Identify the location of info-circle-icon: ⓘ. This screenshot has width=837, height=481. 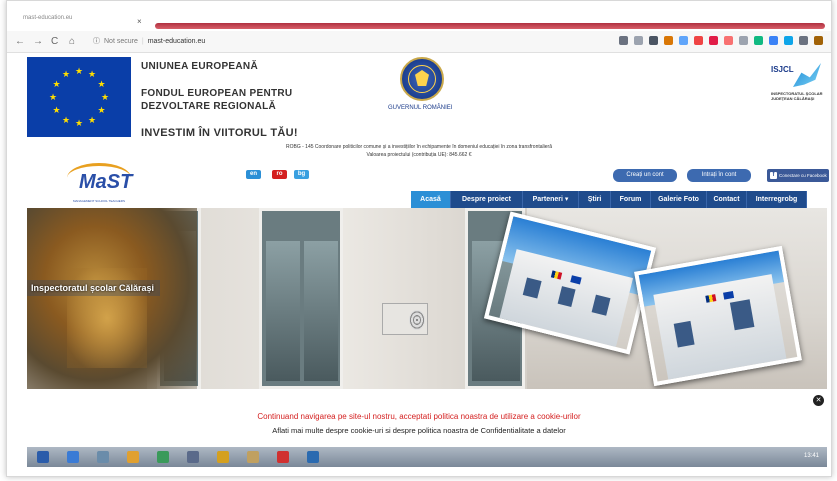
(96, 41).